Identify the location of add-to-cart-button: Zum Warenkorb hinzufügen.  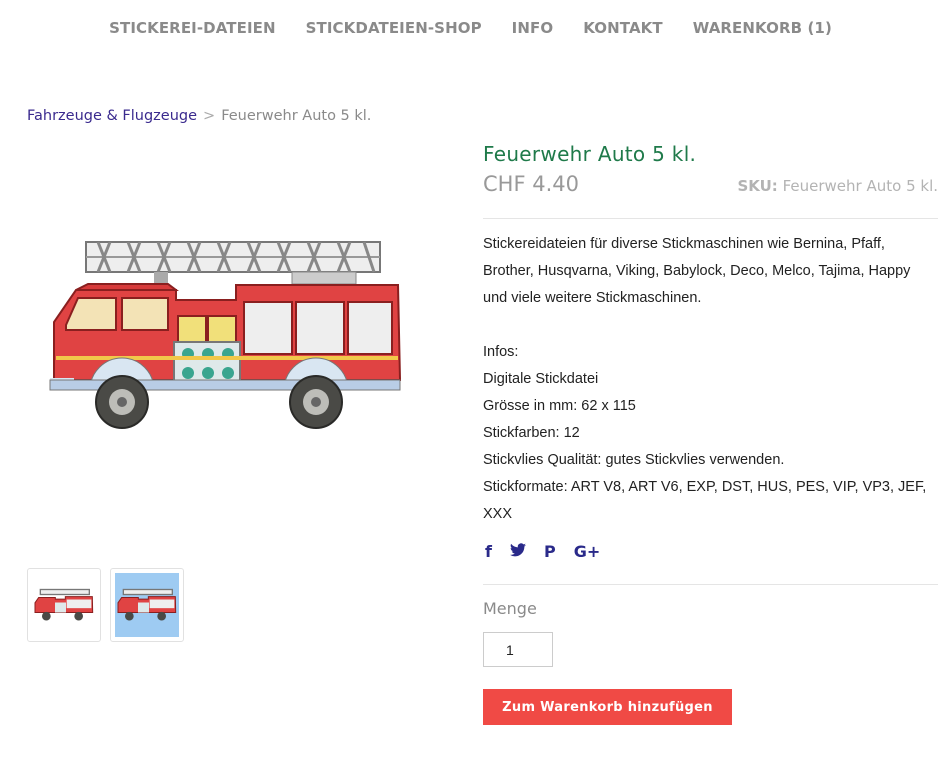
(607, 707).